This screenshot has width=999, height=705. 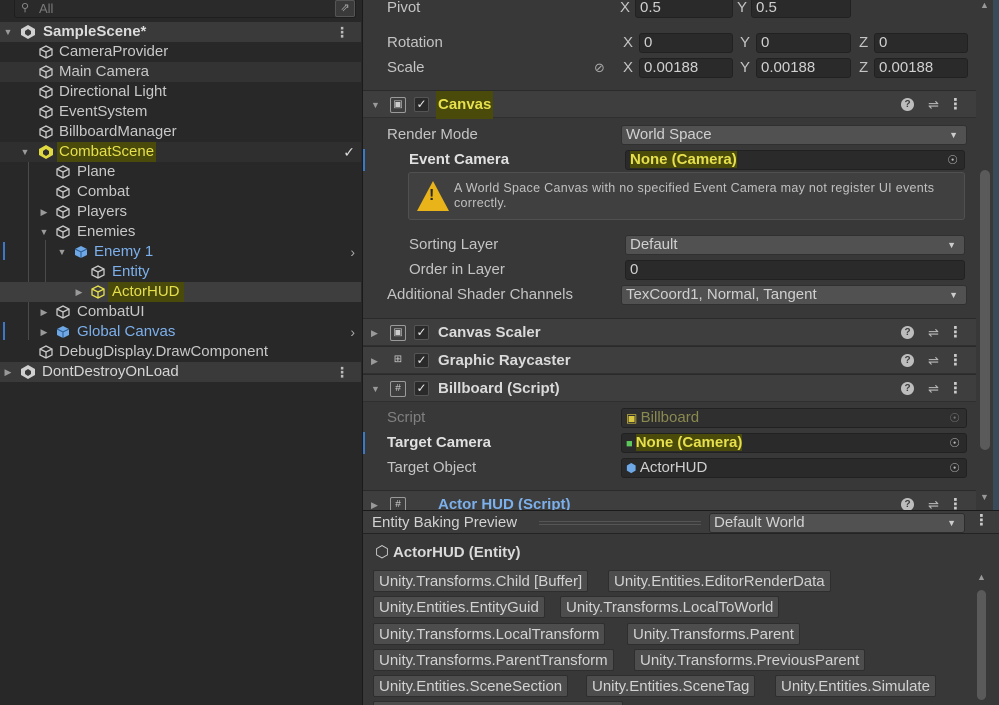 What do you see at coordinates (620, 523) in the screenshot?
I see `resize-handle` at bounding box center [620, 523].